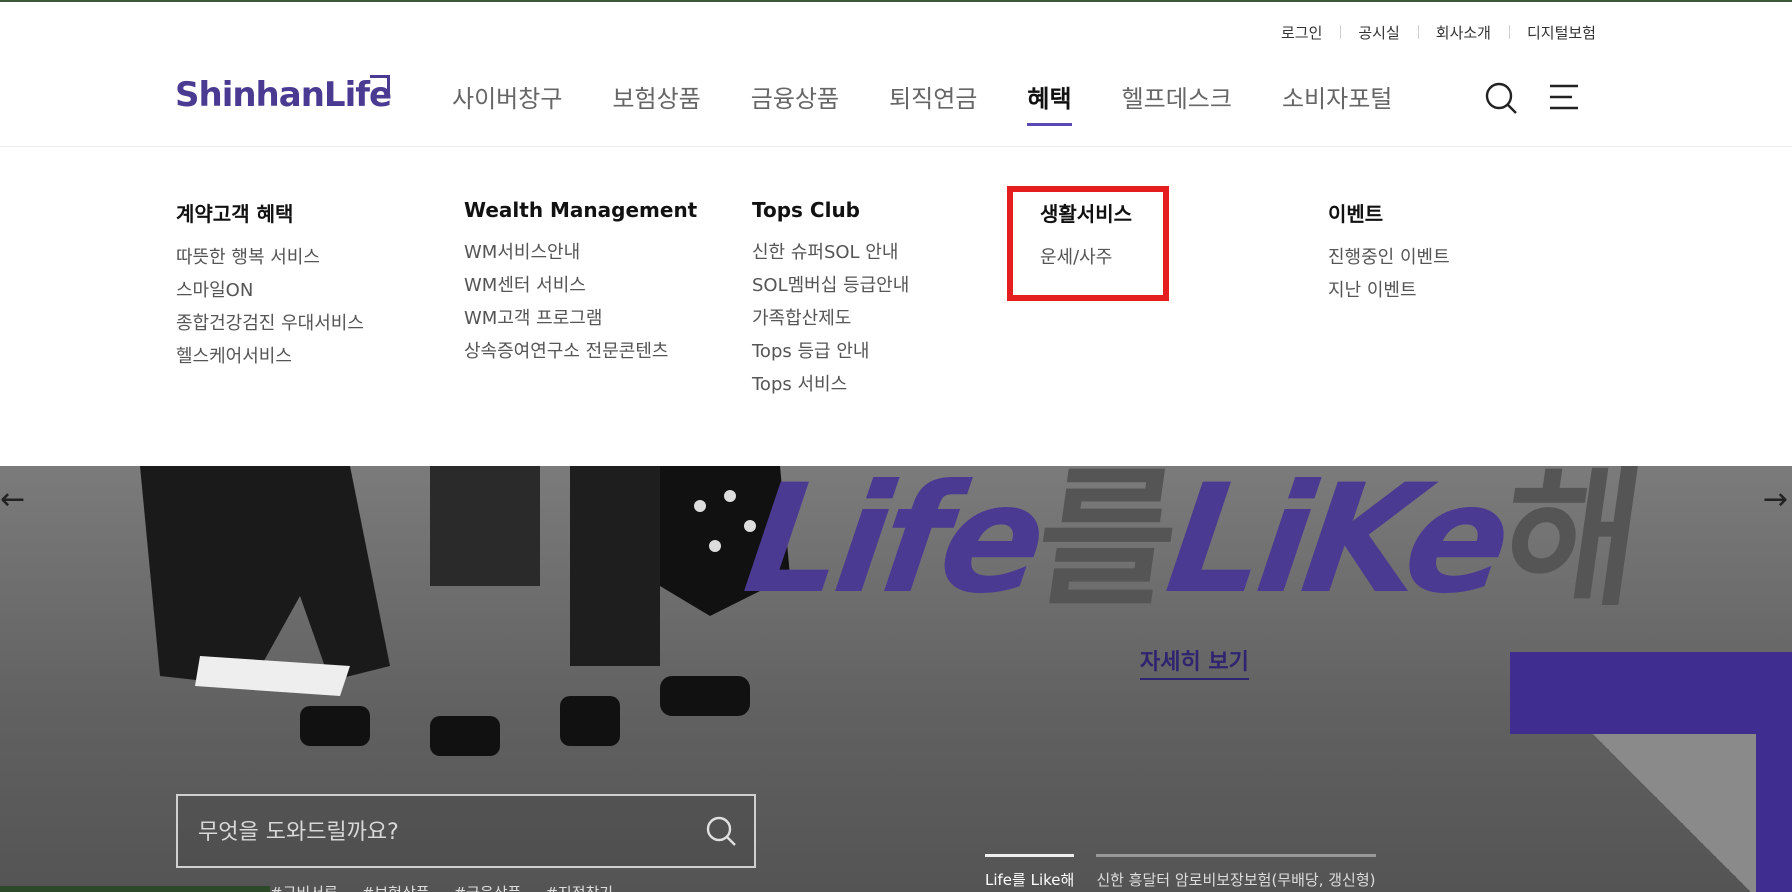 The height and width of the screenshot is (892, 1792). I want to click on menu-item: 가족합산제도, so click(830, 318).